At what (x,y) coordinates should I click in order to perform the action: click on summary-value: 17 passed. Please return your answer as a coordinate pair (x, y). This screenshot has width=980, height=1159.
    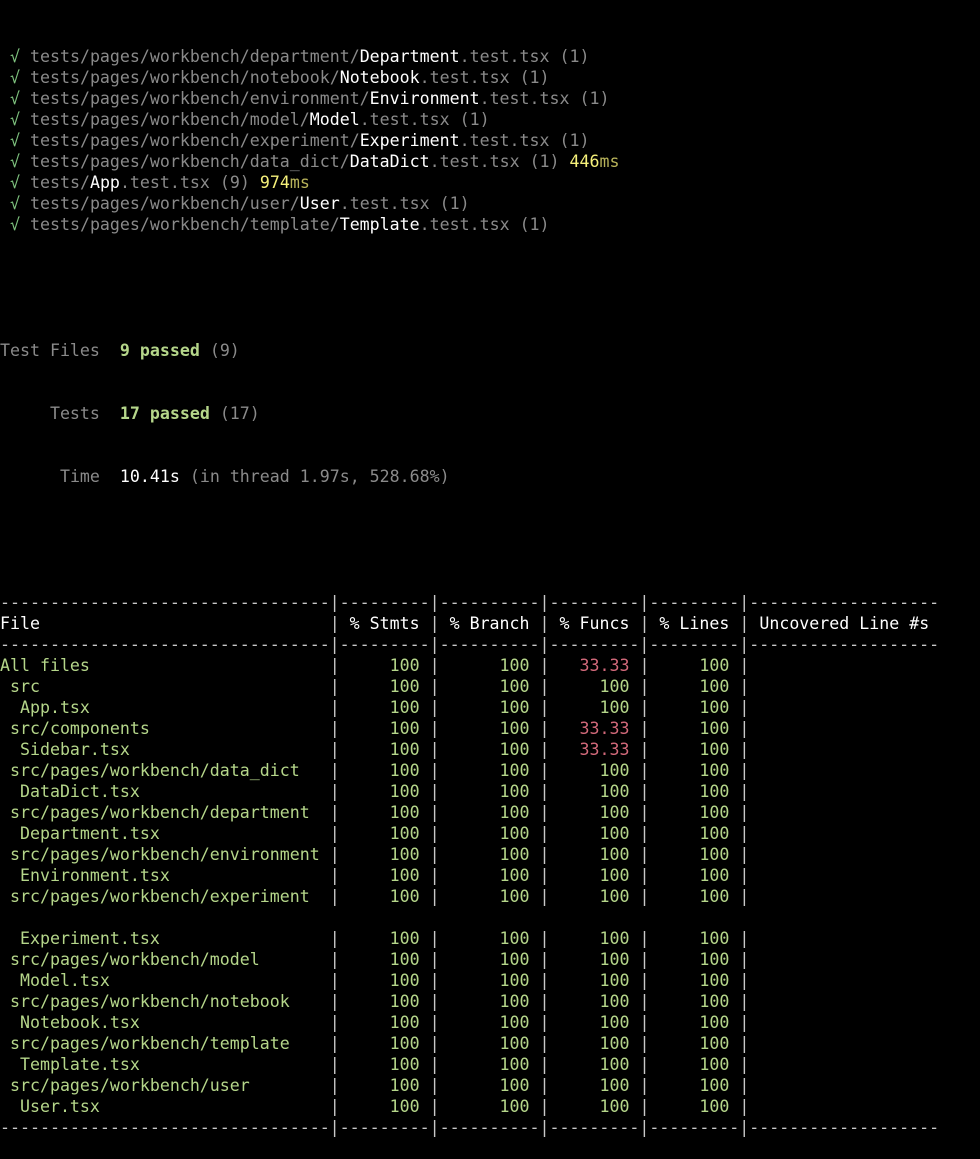
    Looking at the image, I should click on (164, 413).